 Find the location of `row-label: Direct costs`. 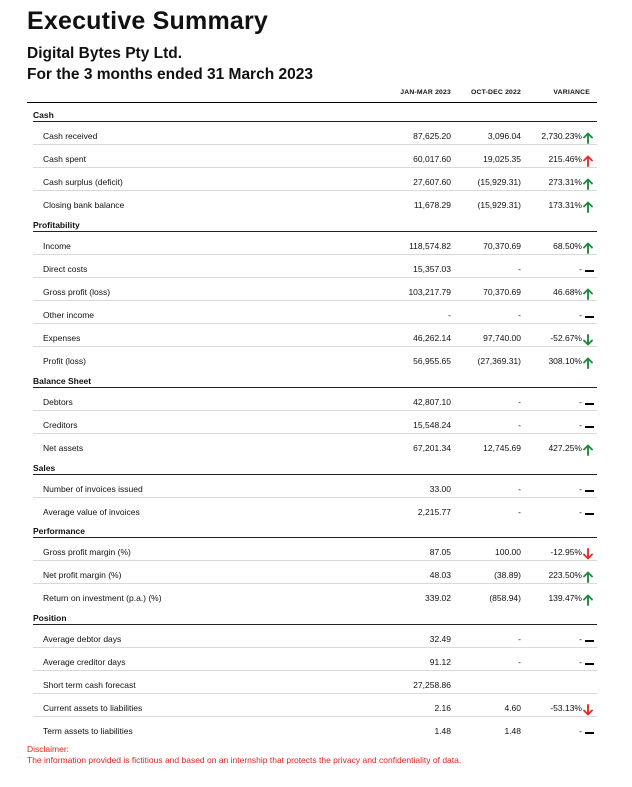

row-label: Direct costs is located at coordinates (65, 269).